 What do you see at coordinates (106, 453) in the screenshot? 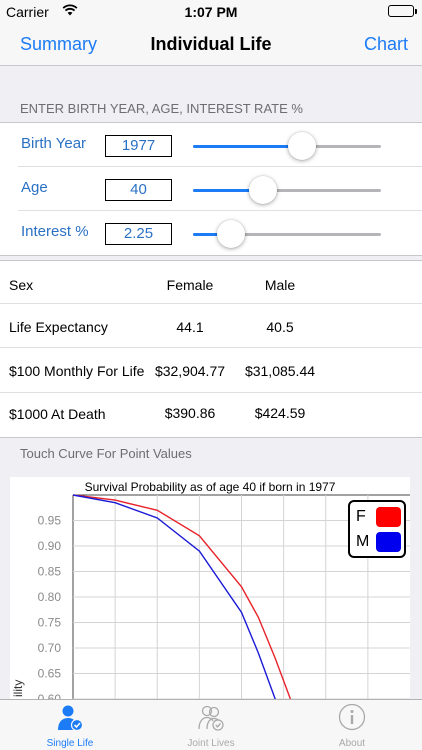
I see `touch-hint: Touch Curve For Point Values` at bounding box center [106, 453].